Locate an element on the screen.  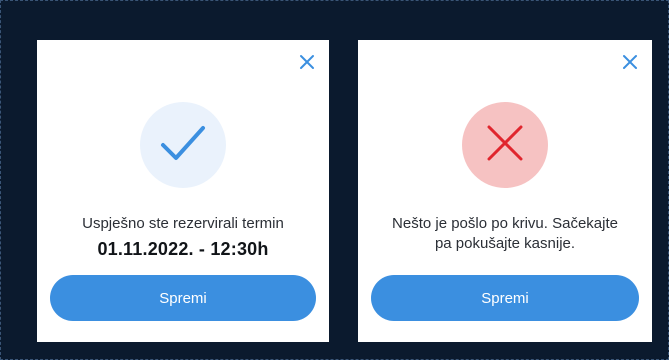
success-message: Uspješno ste rezervirali termin is located at coordinates (183, 223).